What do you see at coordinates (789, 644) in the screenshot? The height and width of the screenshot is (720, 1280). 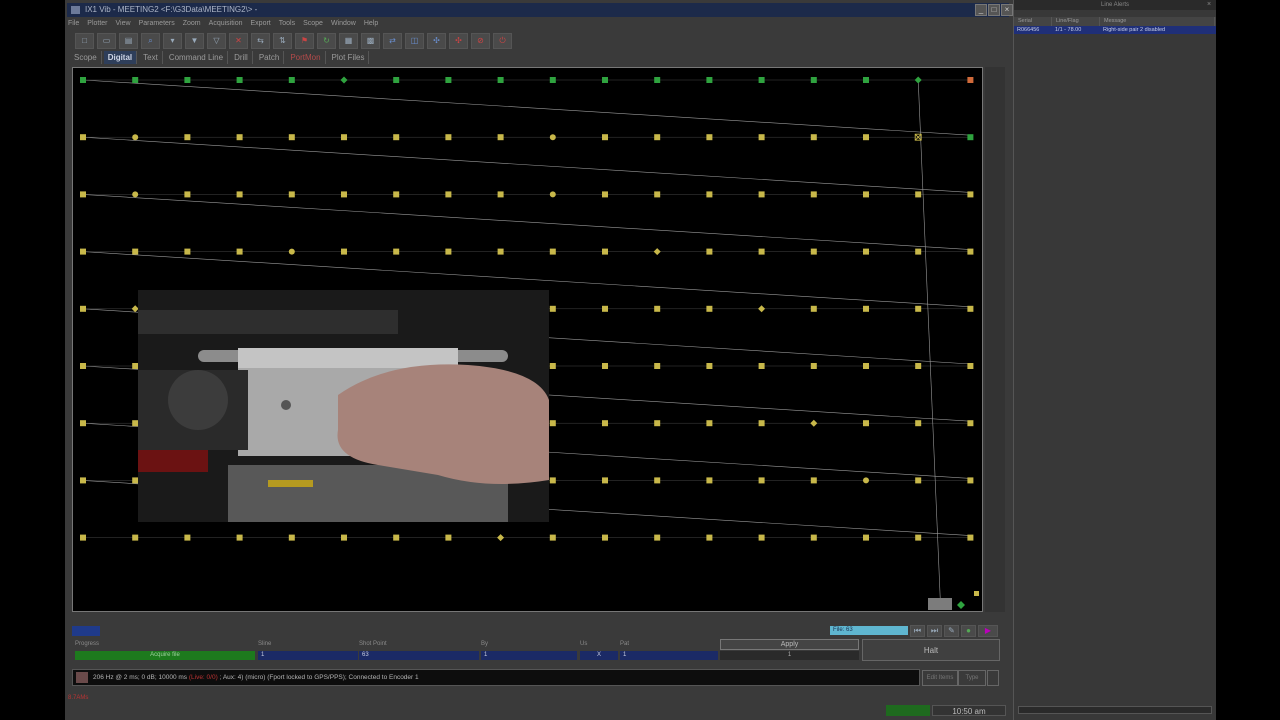 I see `apply-button: Apply` at bounding box center [789, 644].